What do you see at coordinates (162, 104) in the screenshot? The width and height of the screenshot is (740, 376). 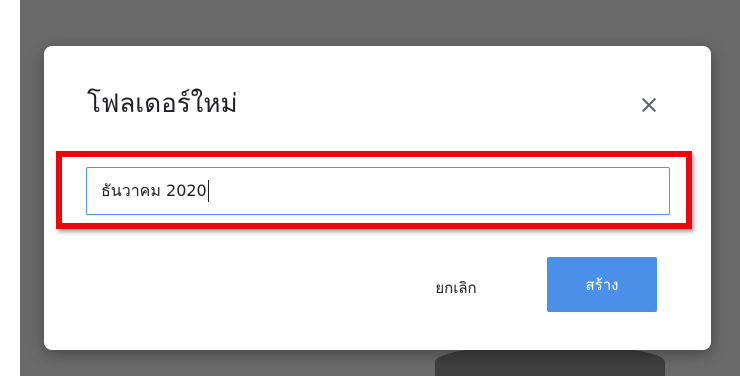 I see `dialog-title: โฟลเดอร์ใหม่` at bounding box center [162, 104].